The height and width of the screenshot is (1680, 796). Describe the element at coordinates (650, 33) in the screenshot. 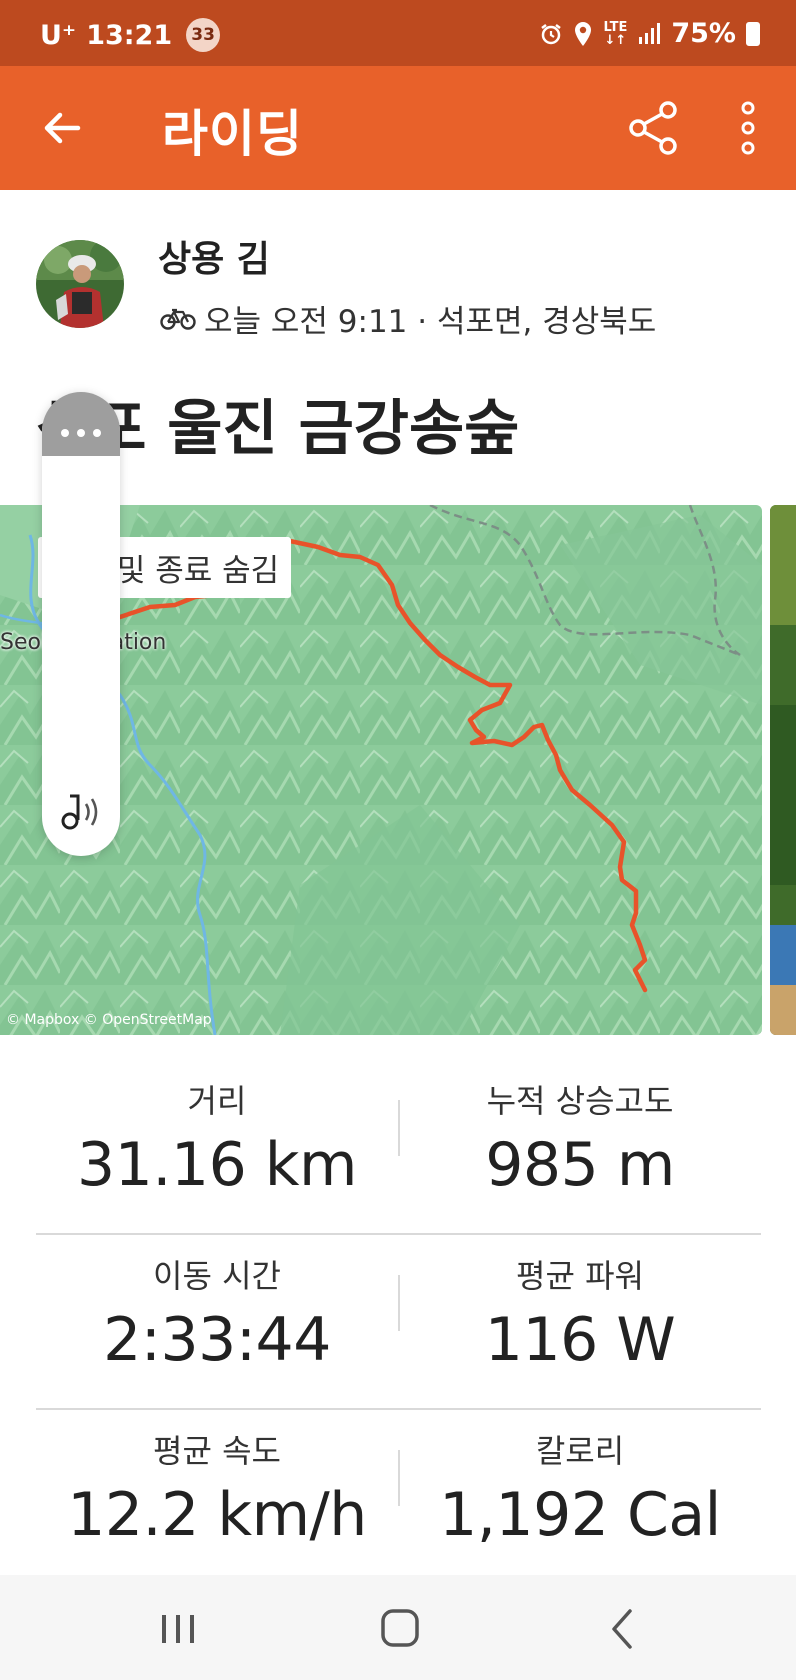

I see `signal-icon` at that location.